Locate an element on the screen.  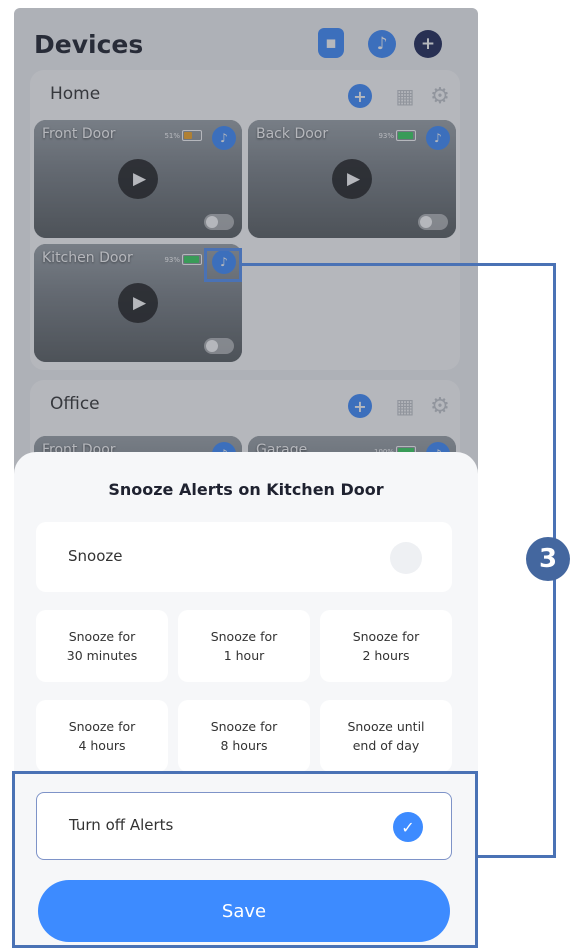
option-label: Snooze until end of day is located at coordinates (386, 736).